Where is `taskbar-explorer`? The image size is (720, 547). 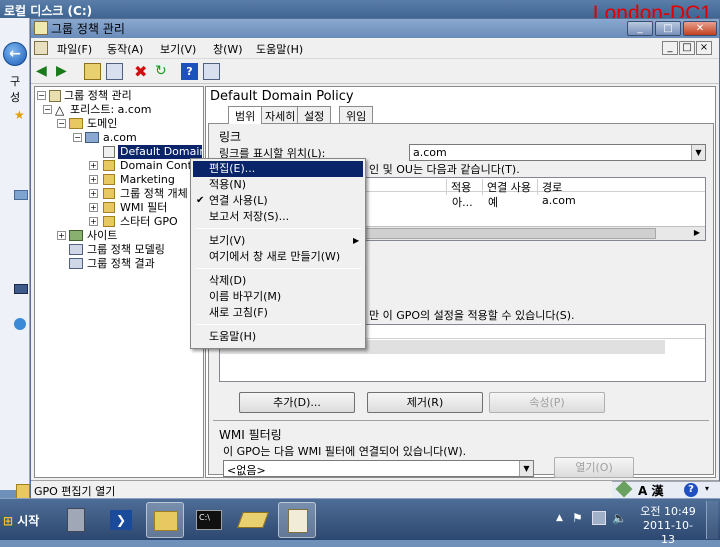
taskbar-explorer is located at coordinates (165, 520).